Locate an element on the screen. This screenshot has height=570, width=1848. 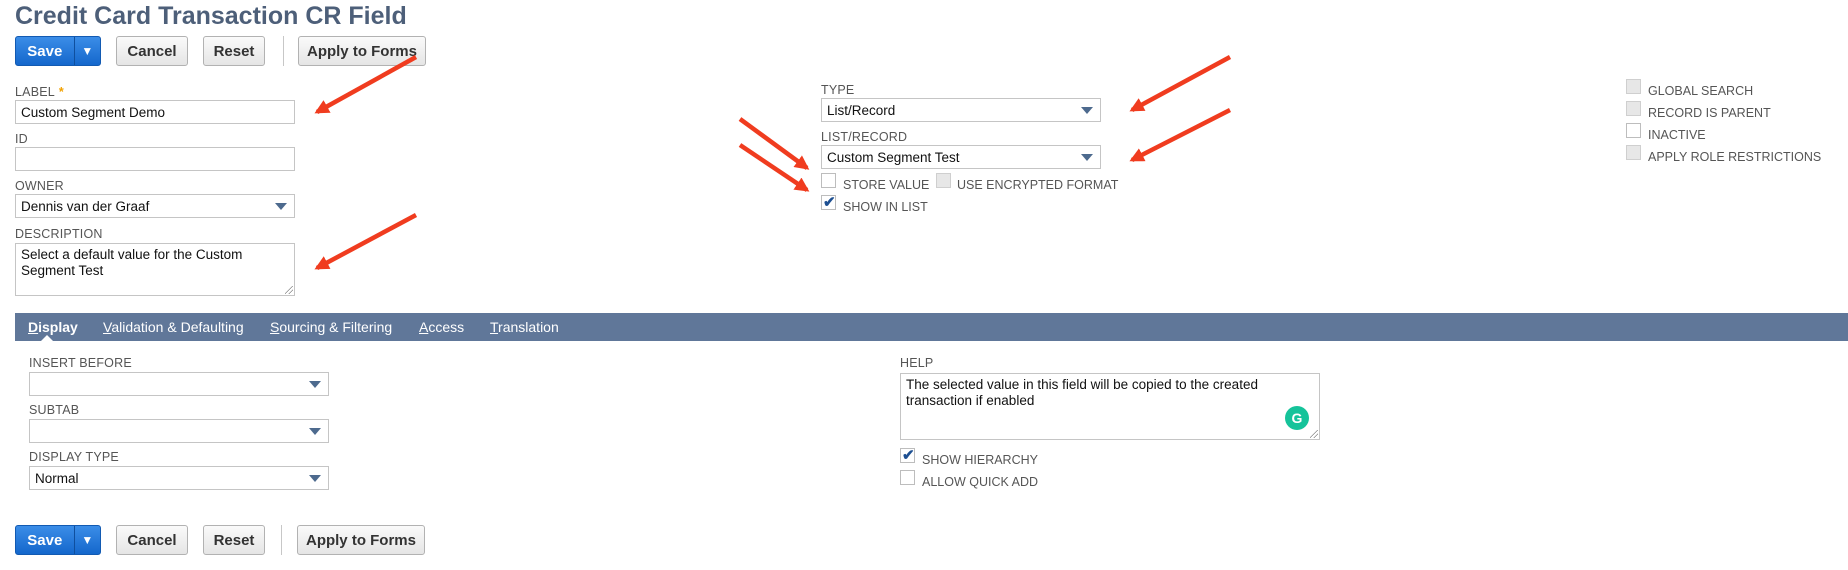
use-encrypted-format-label: USE ENCRYPTED FORMAT is located at coordinates (1038, 185).